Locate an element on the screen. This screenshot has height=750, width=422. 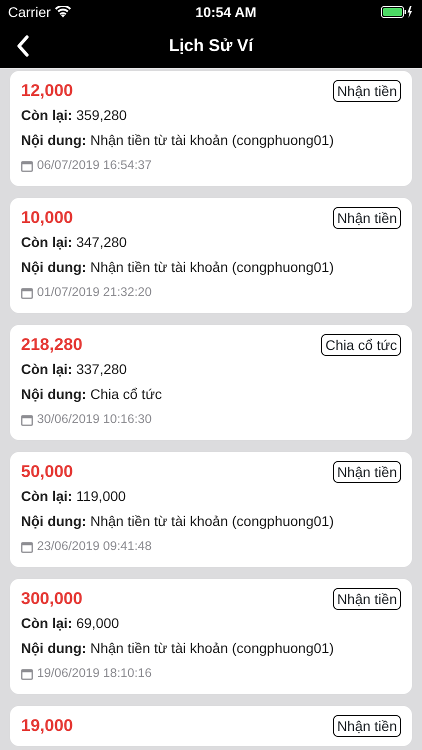
transaction-card: 50,000 Nhận tiền Còn lại: 119,000 Nội dung: Nhận tiền từ tài khoản (congphuong01) 23/06/2019 09:41:48 is located at coordinates (211, 509).